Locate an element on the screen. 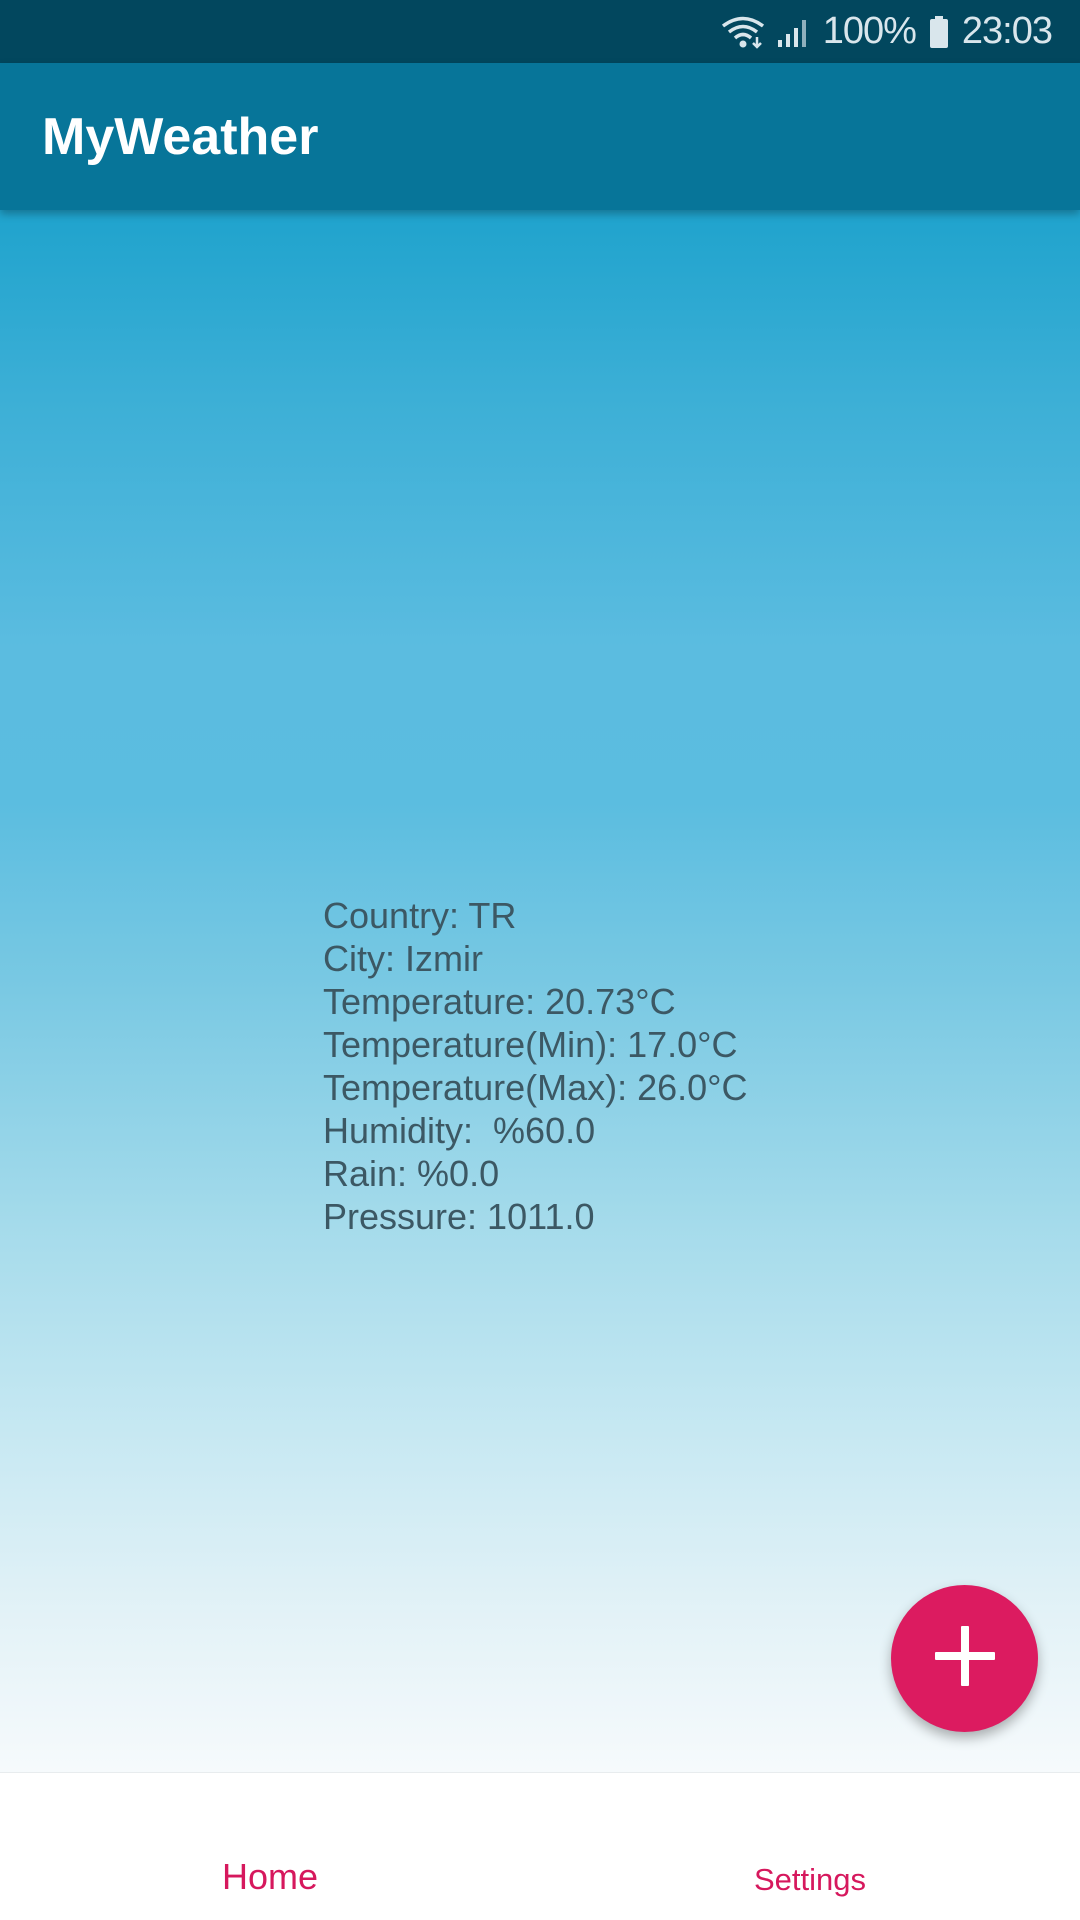  battery-percent: 100% is located at coordinates (869, 31).